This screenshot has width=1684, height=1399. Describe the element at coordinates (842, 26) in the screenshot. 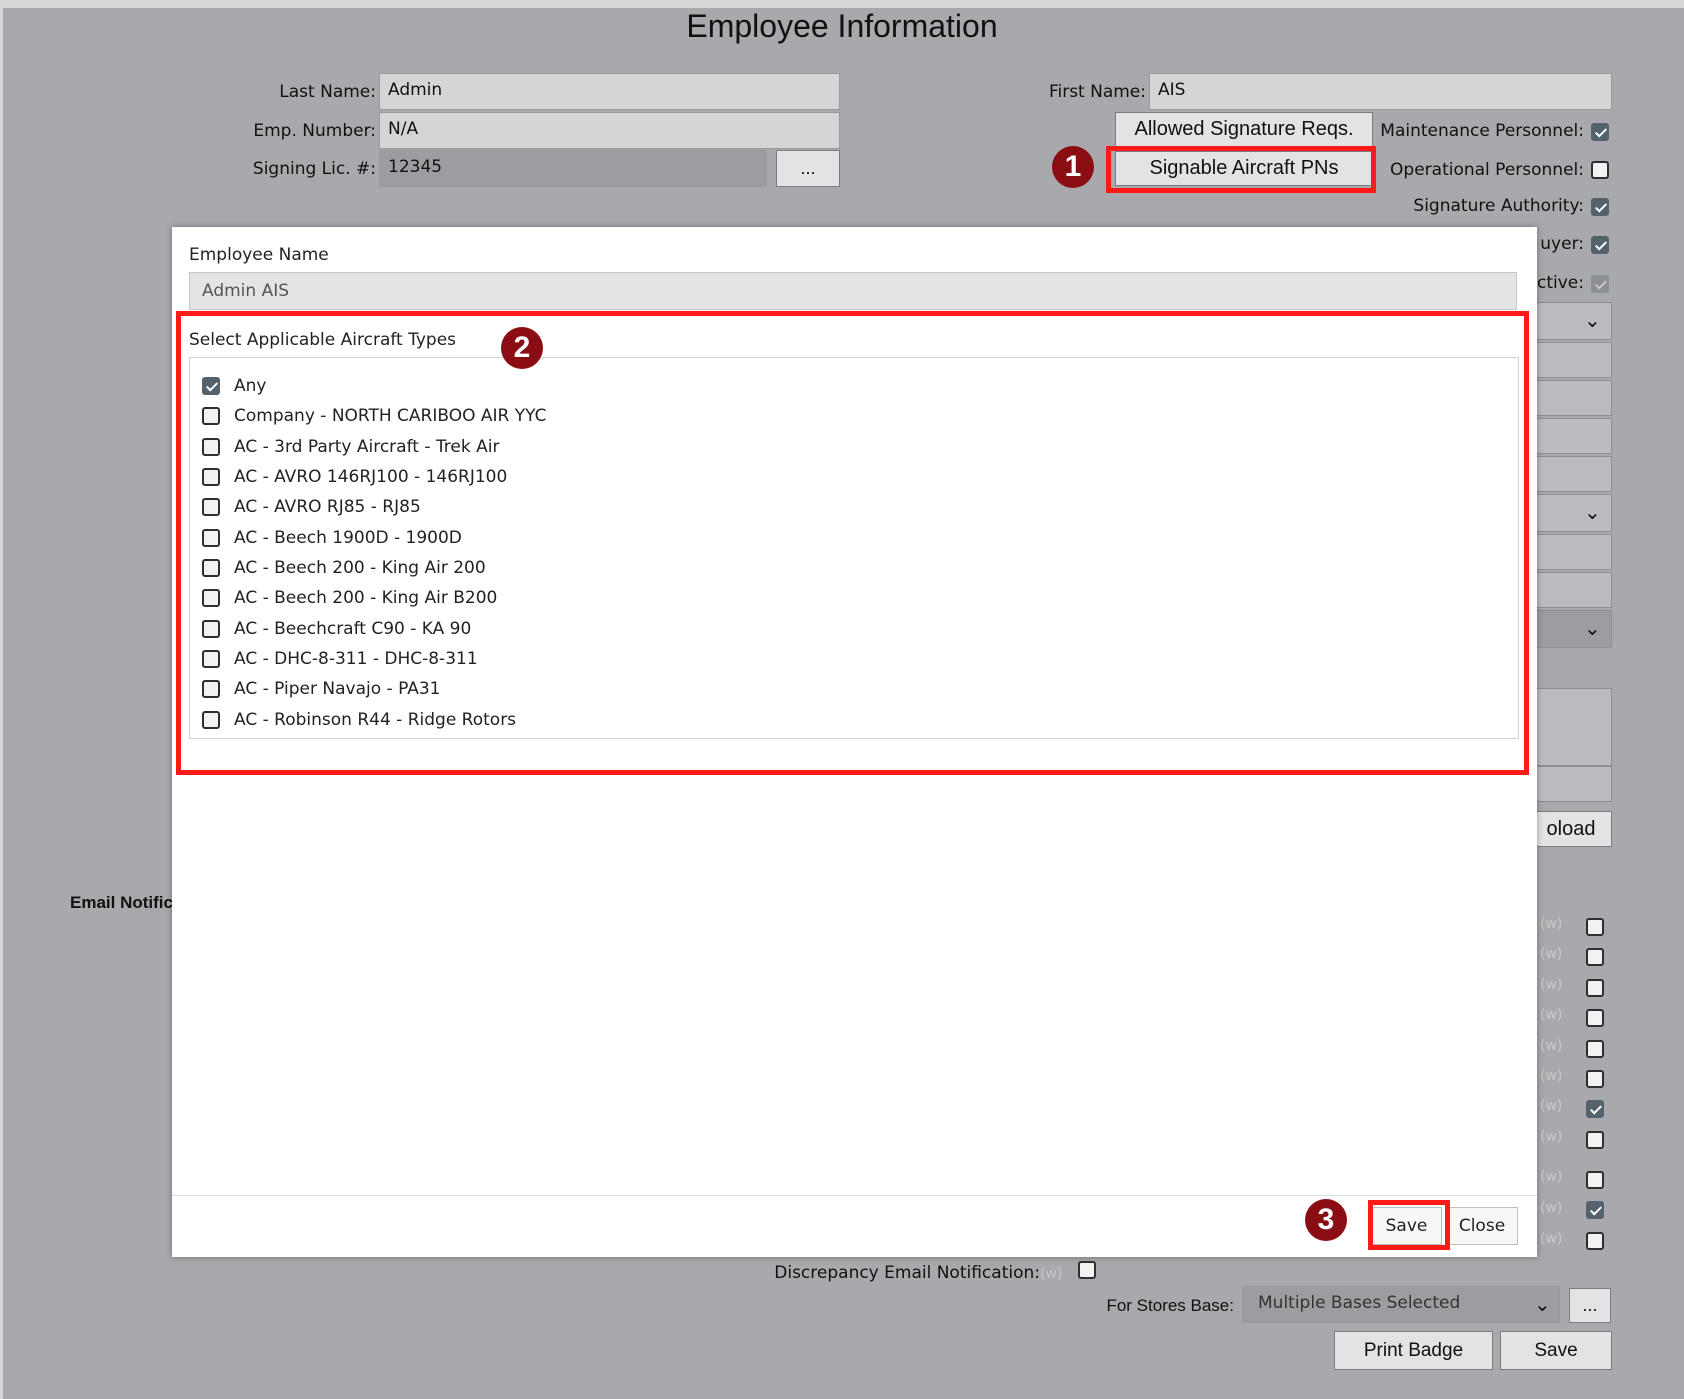

I see `page-title: Employee Information` at that location.